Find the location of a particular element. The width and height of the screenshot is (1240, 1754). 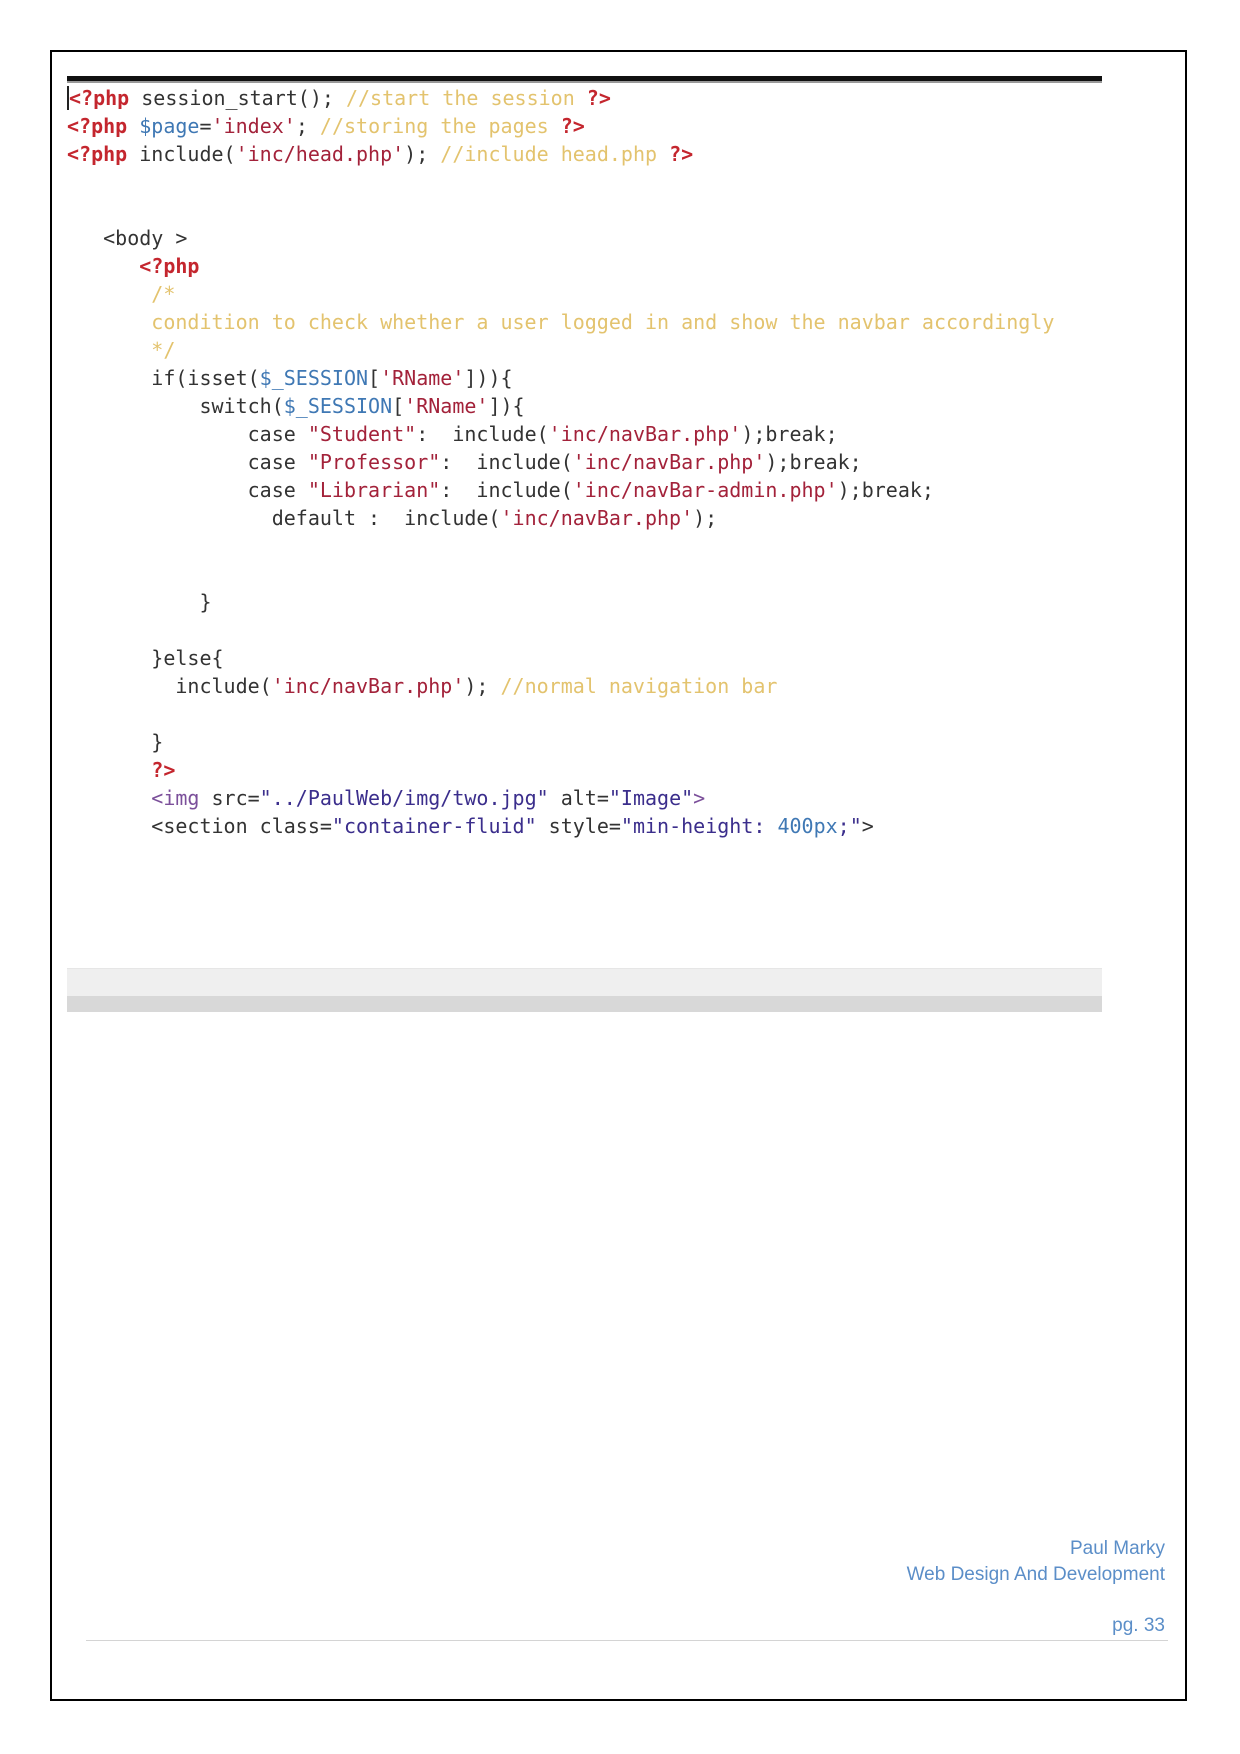

footer-divider is located at coordinates (627, 1640).